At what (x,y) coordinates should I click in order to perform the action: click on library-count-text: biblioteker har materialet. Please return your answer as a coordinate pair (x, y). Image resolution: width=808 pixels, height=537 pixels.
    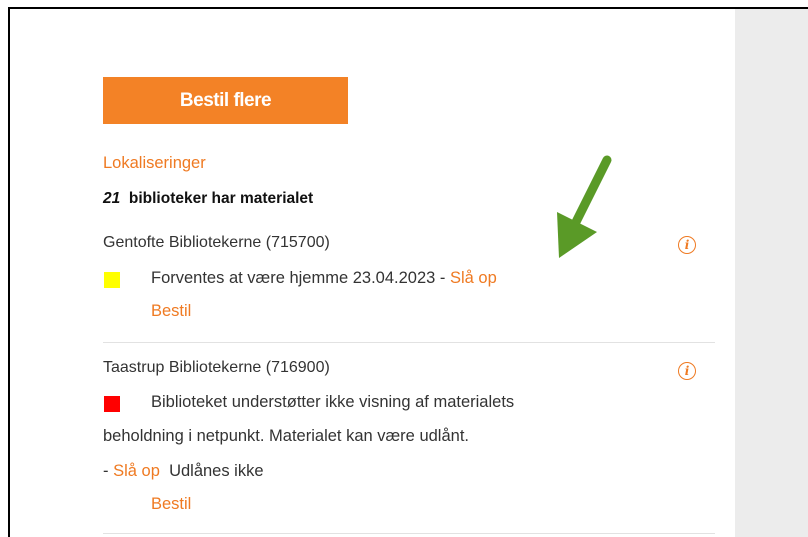
    Looking at the image, I should click on (221, 198).